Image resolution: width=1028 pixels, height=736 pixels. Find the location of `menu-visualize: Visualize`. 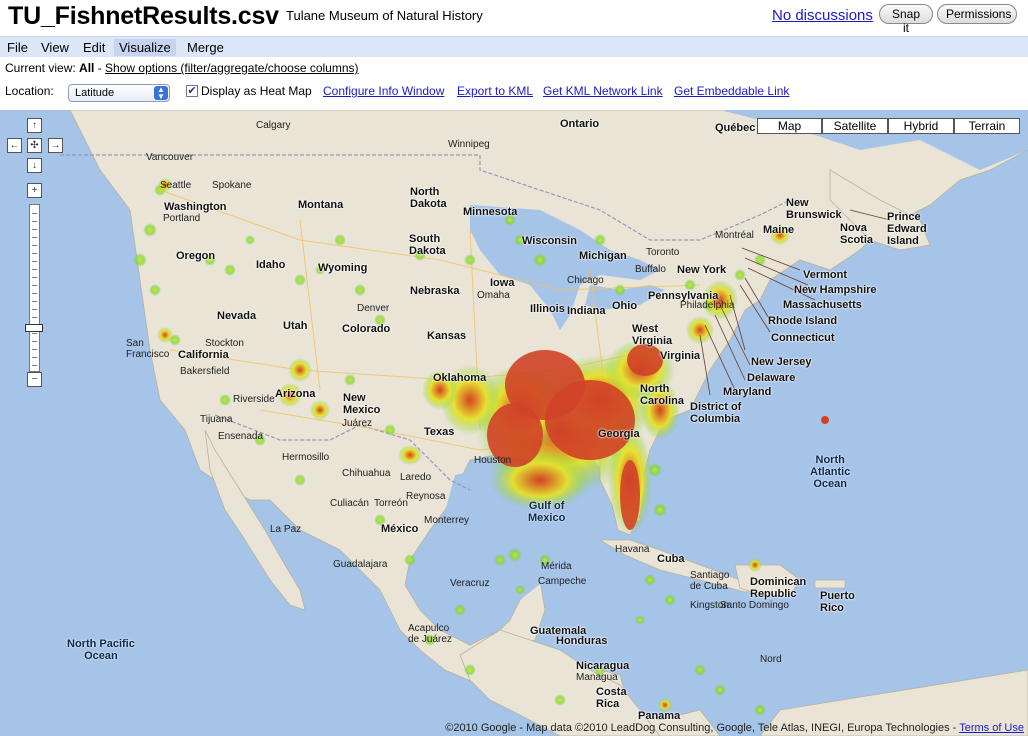

menu-visualize: Visualize is located at coordinates (145, 47).